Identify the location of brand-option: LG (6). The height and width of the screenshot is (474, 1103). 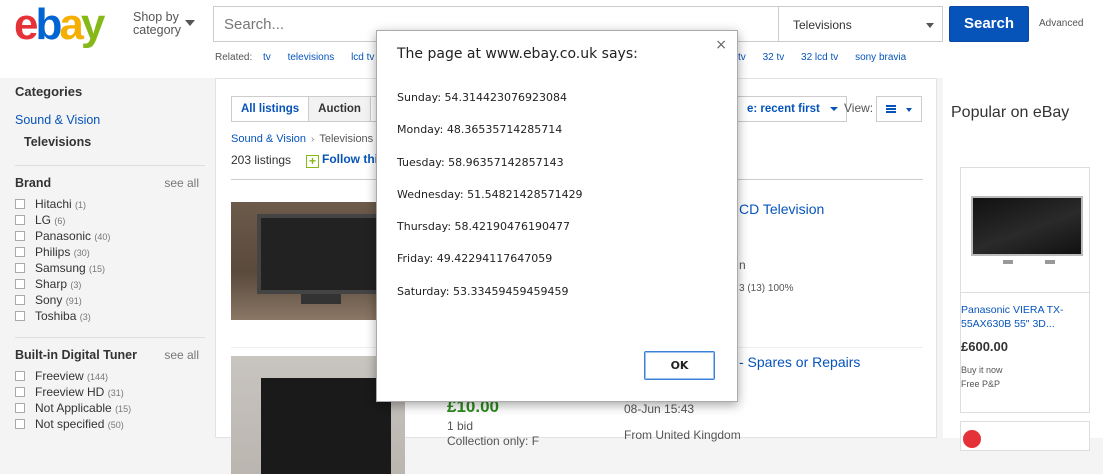
(110, 221).